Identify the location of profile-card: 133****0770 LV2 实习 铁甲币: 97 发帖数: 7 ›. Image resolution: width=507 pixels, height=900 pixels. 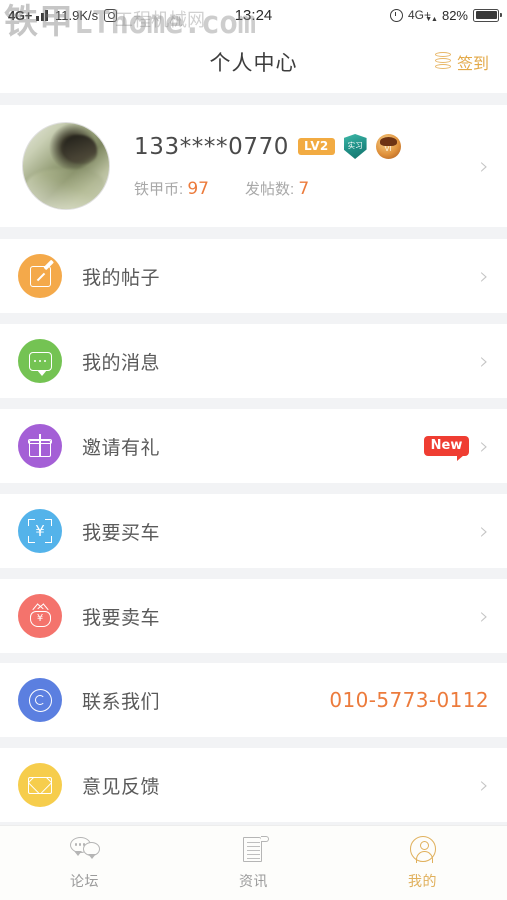
(253, 166).